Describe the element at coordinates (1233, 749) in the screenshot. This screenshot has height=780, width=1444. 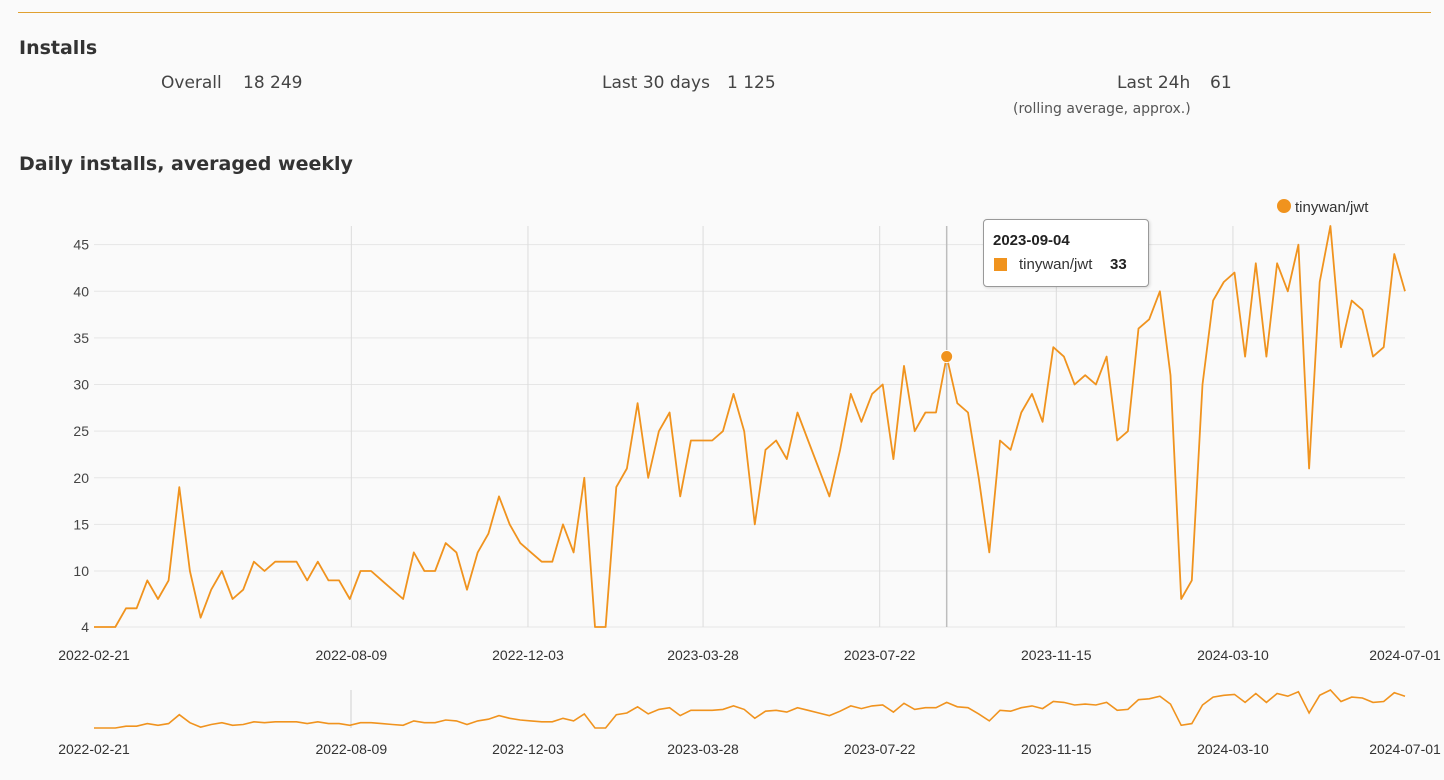
I see `navigator-tick-label: 2024-03-10` at that location.